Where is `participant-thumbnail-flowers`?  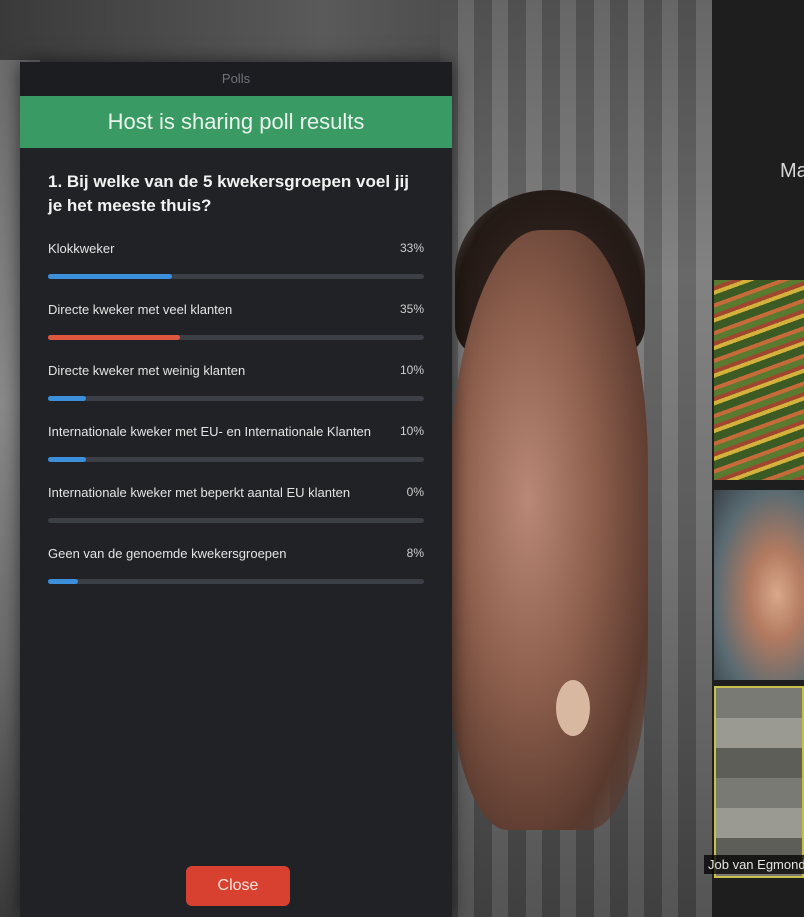
participant-thumbnail-flowers is located at coordinates (759, 380).